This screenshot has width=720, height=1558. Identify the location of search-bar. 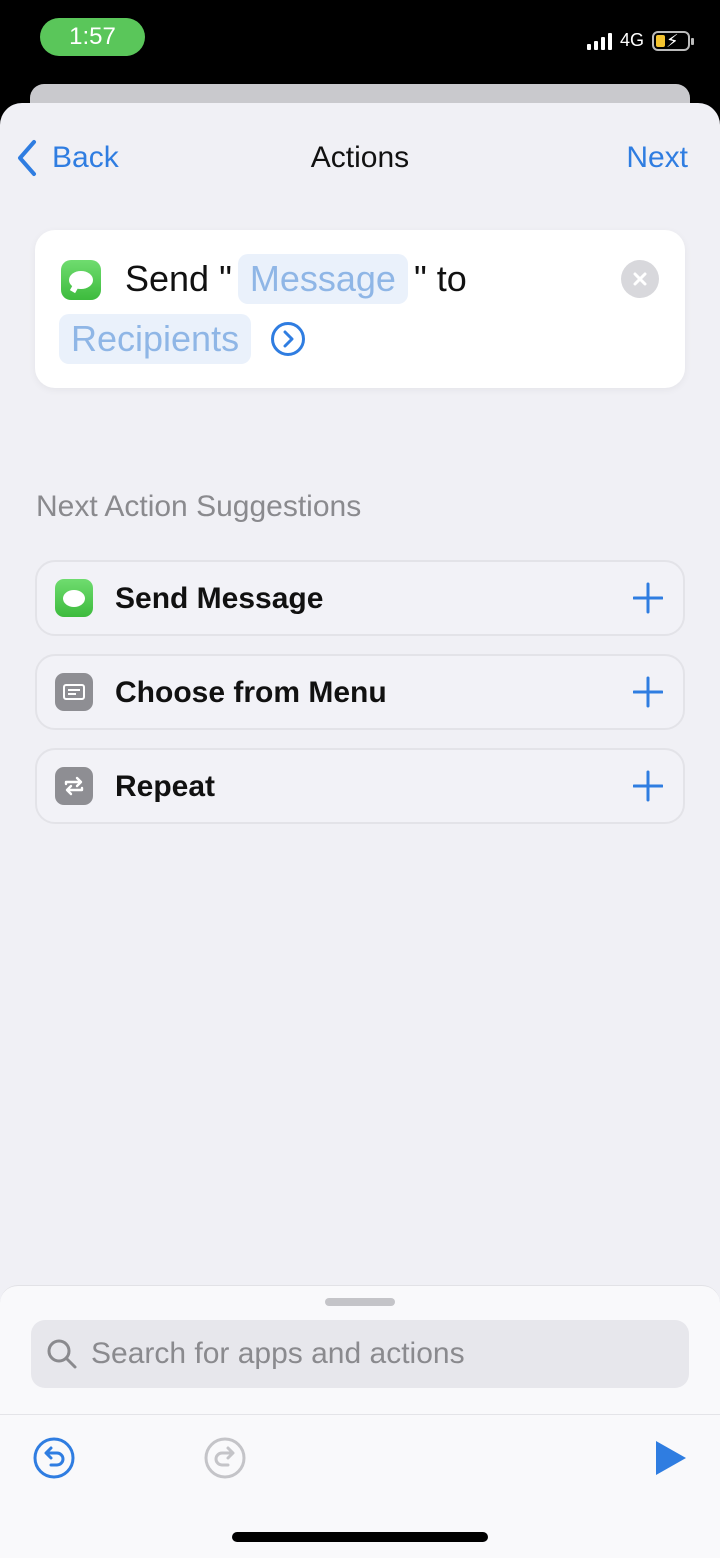
(360, 1354).